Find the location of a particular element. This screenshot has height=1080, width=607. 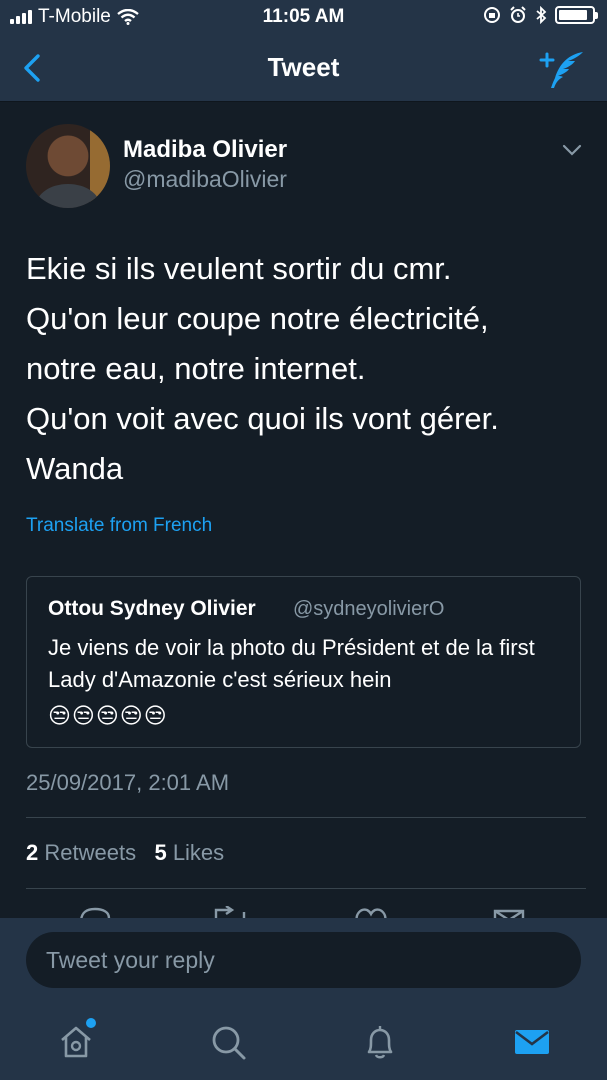

notifications-icon is located at coordinates (380, 1042).